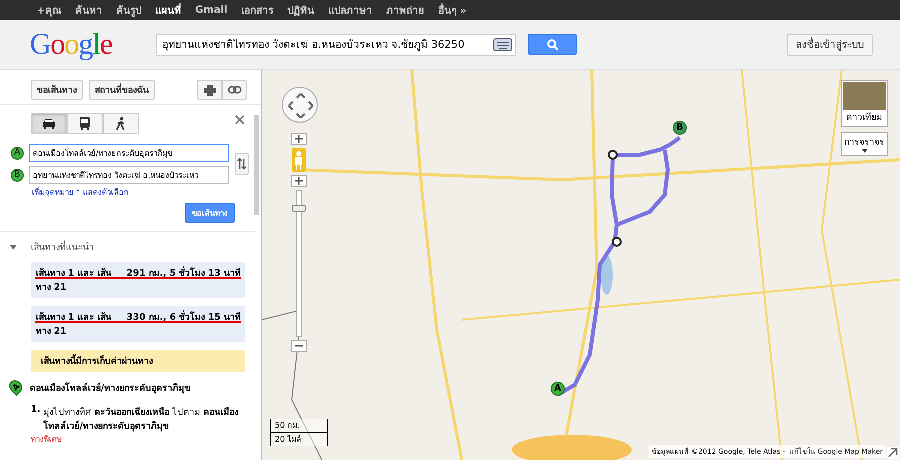 This screenshot has height=460, width=900. Describe the element at coordinates (830, 45) in the screenshot. I see `sign-in-button: ลงชื่อเข้าสู่ระบบ` at that location.